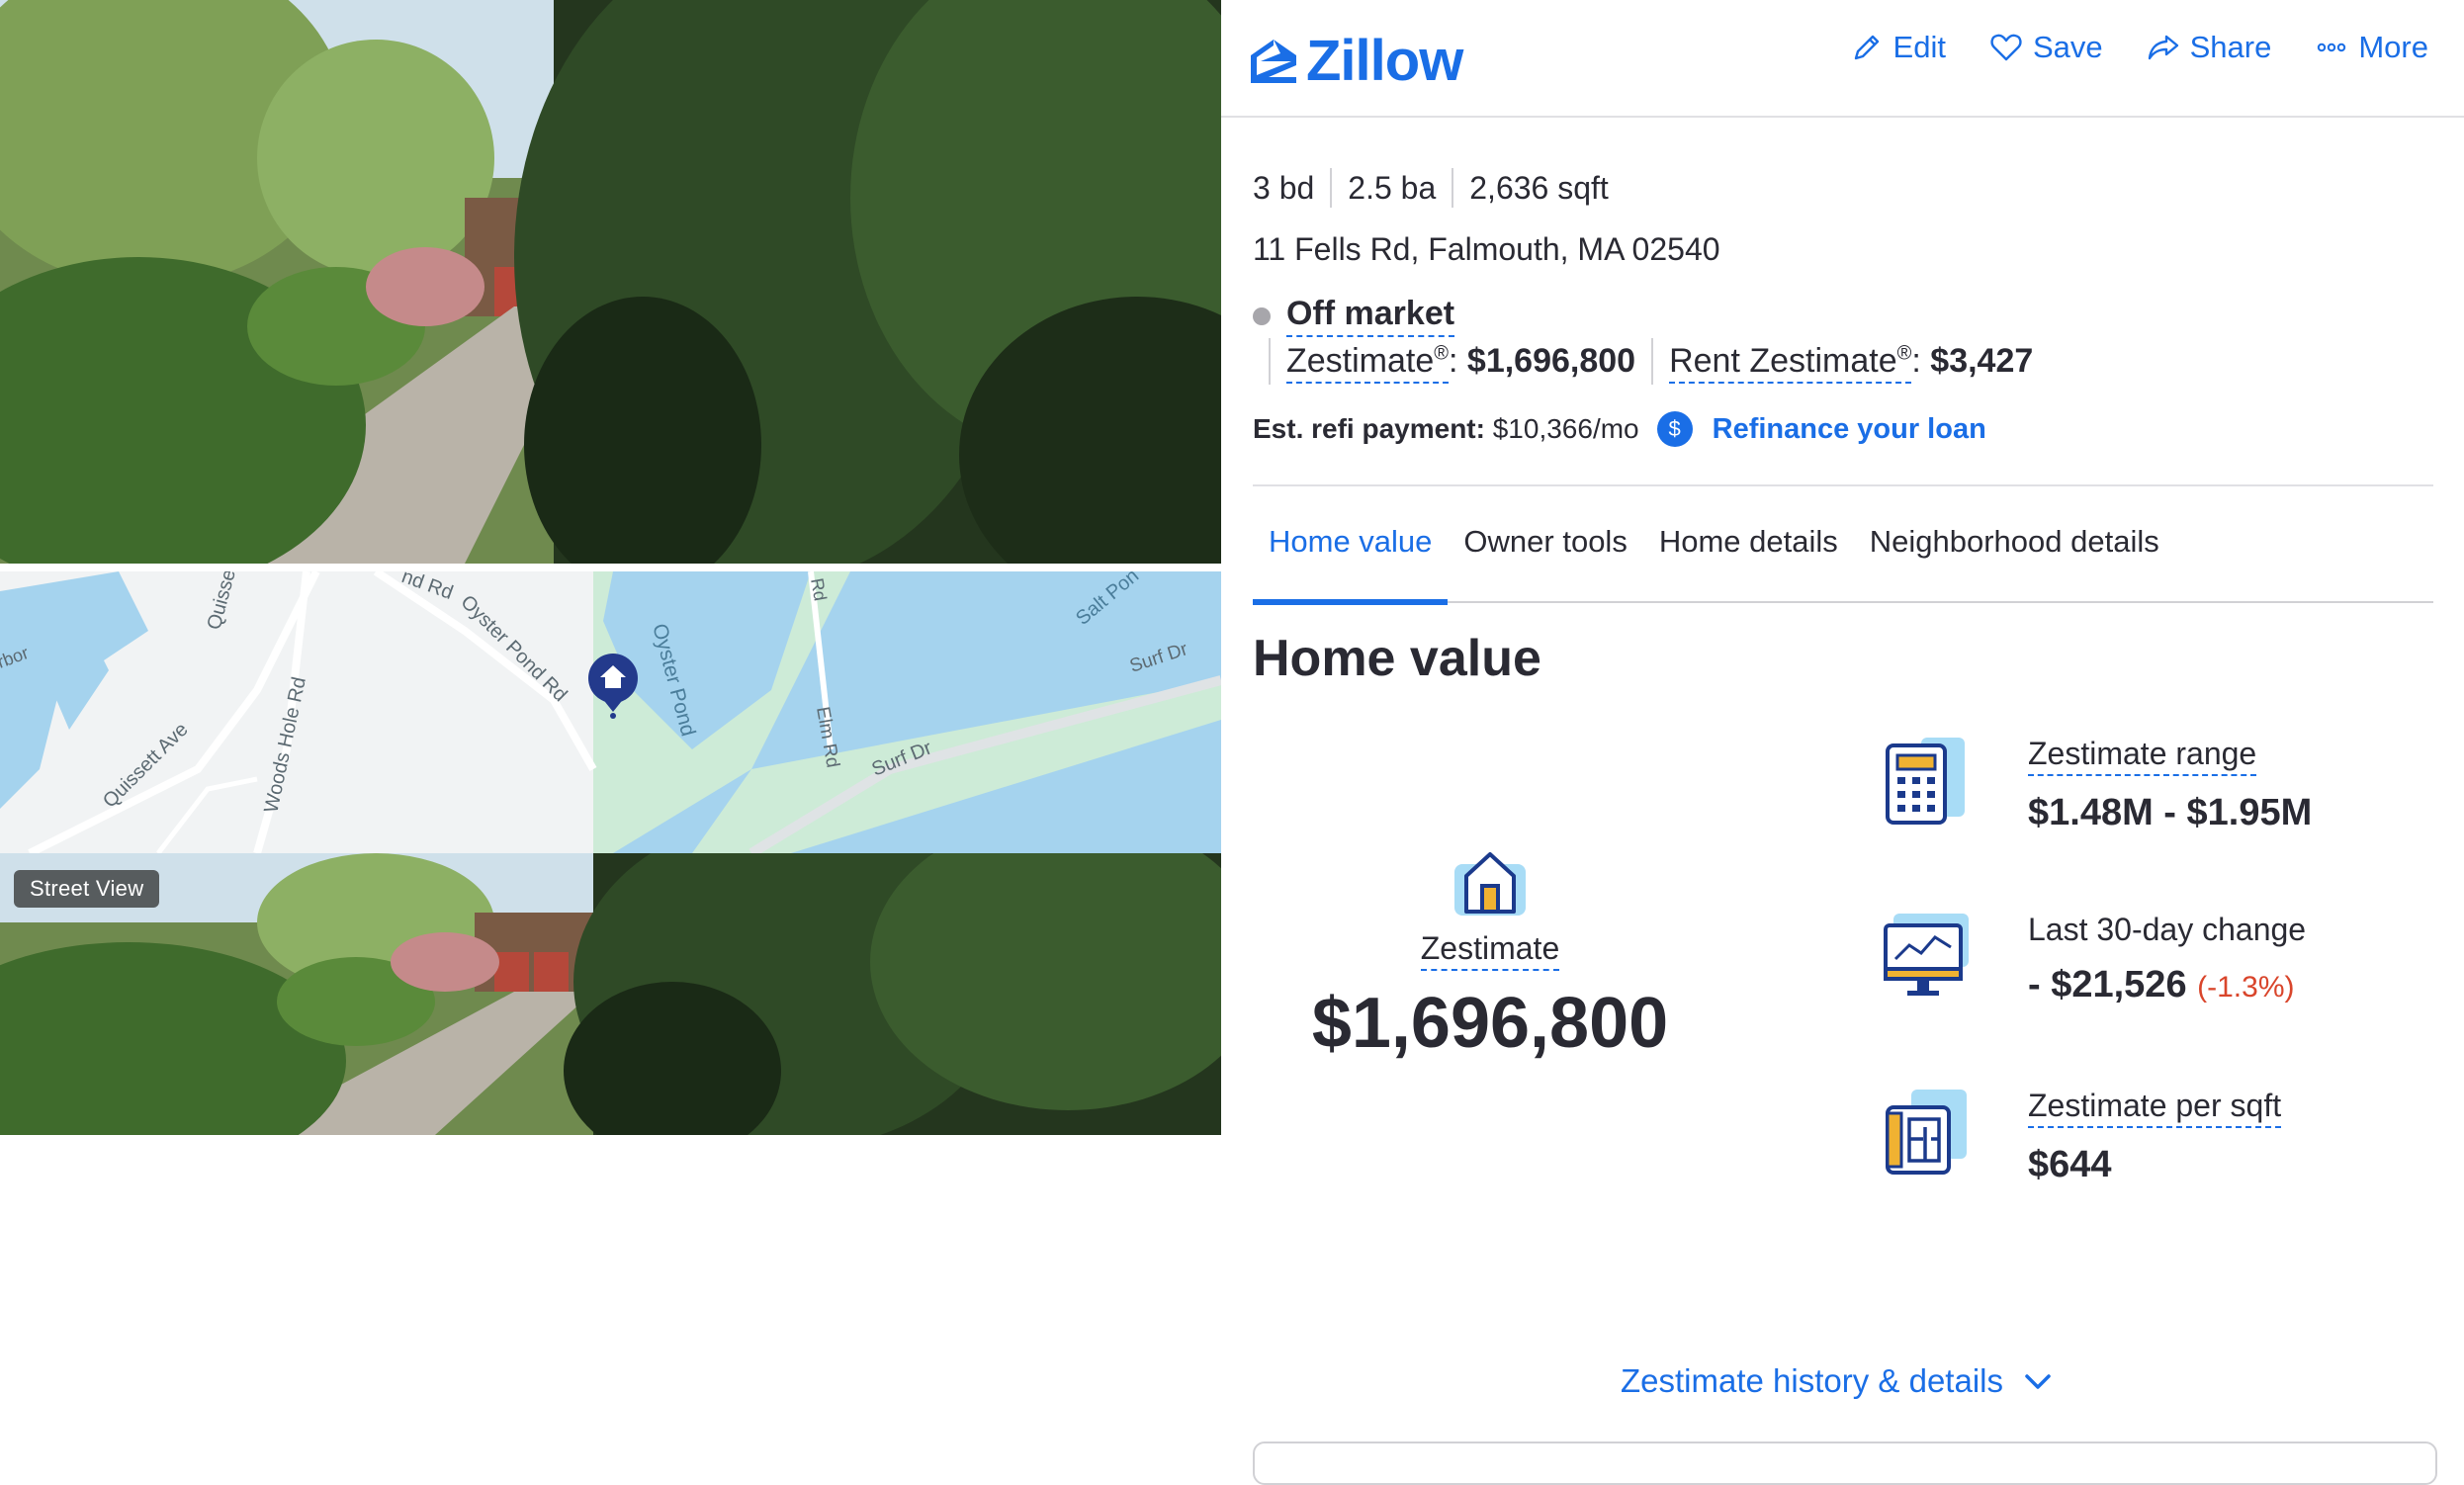  What do you see at coordinates (1843, 59) in the screenshot?
I see `panel-header: Zillow Edit Save Share More` at bounding box center [1843, 59].